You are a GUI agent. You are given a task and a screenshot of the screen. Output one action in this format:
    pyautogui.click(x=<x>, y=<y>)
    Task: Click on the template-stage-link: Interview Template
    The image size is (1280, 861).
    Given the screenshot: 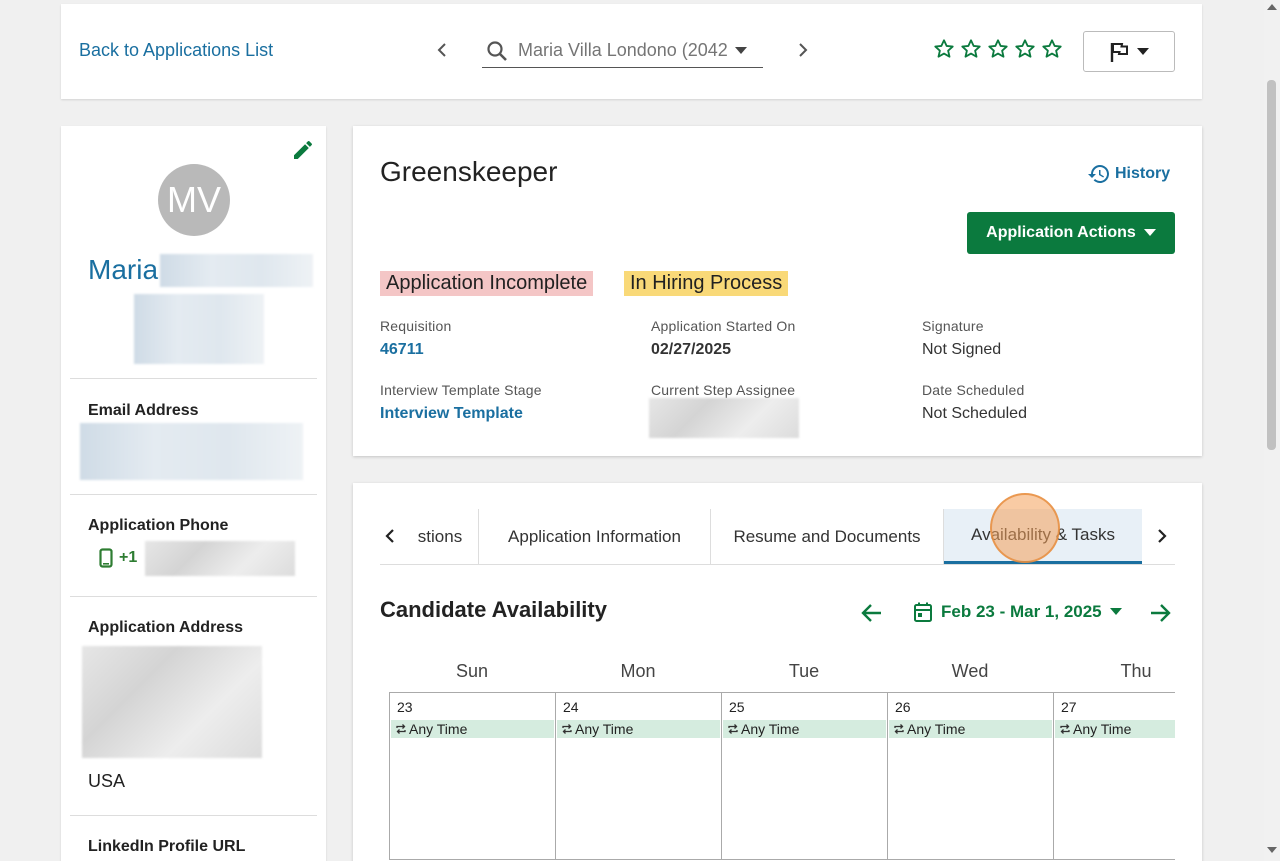 What is the action you would take?
    pyautogui.click(x=451, y=414)
    